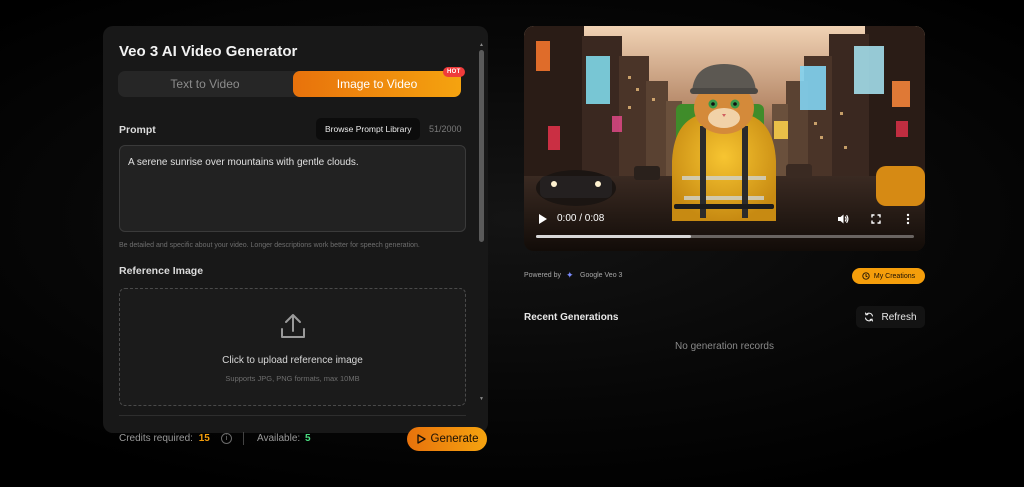 The height and width of the screenshot is (487, 1024). What do you see at coordinates (481, 45) in the screenshot?
I see `scroll-up-icon: ▲` at bounding box center [481, 45].